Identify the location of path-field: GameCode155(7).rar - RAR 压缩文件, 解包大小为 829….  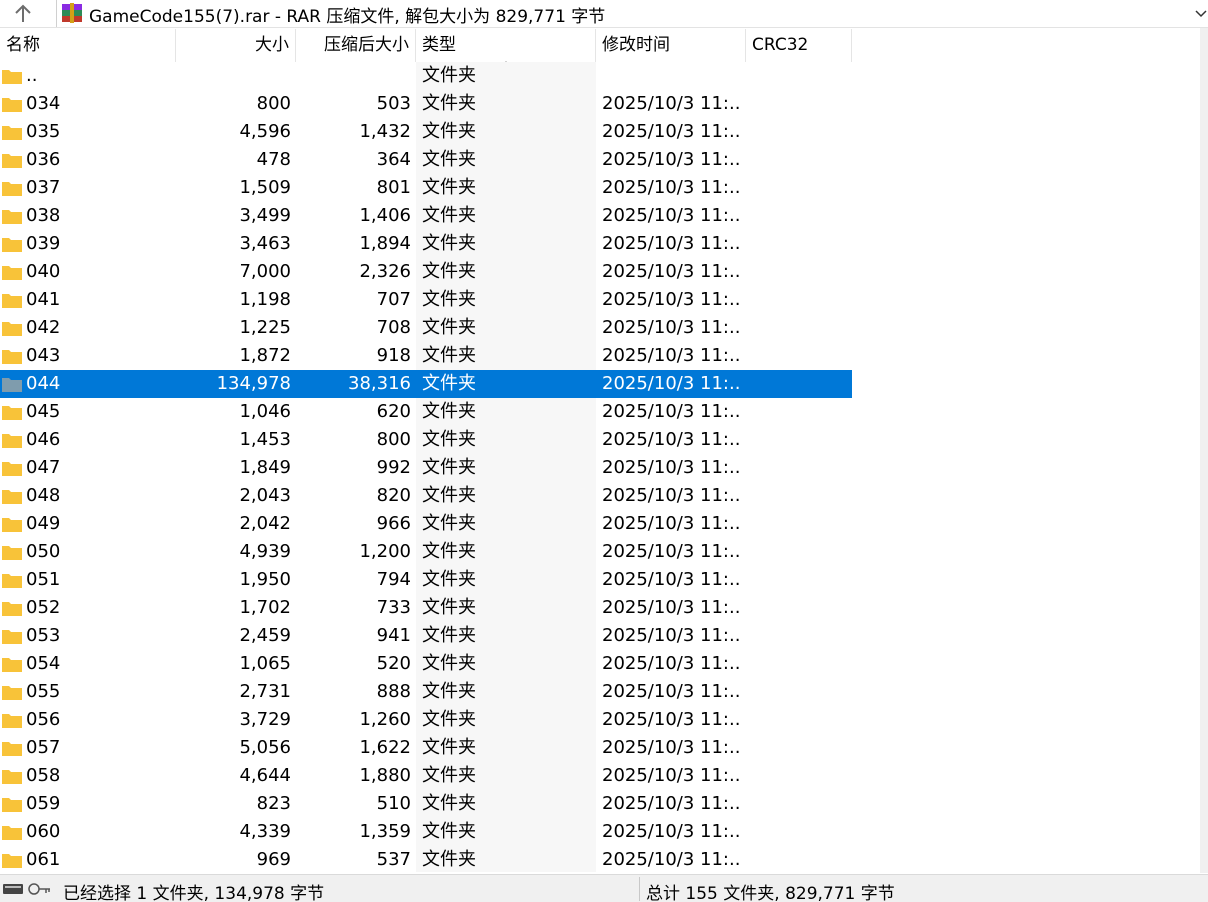
(632, 13).